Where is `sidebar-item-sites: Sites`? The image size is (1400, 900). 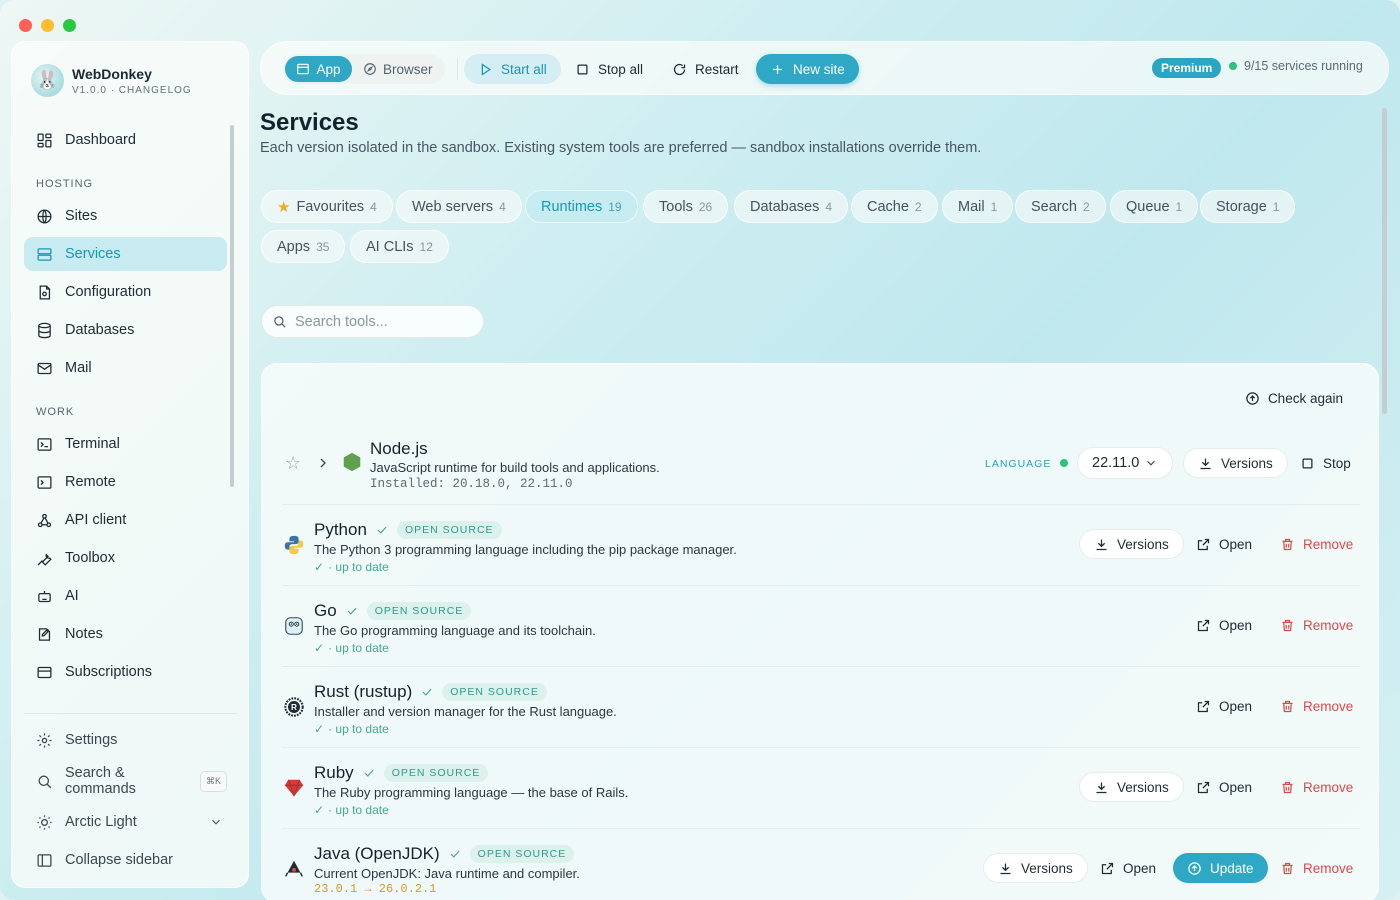 sidebar-item-sites: Sites is located at coordinates (125, 216).